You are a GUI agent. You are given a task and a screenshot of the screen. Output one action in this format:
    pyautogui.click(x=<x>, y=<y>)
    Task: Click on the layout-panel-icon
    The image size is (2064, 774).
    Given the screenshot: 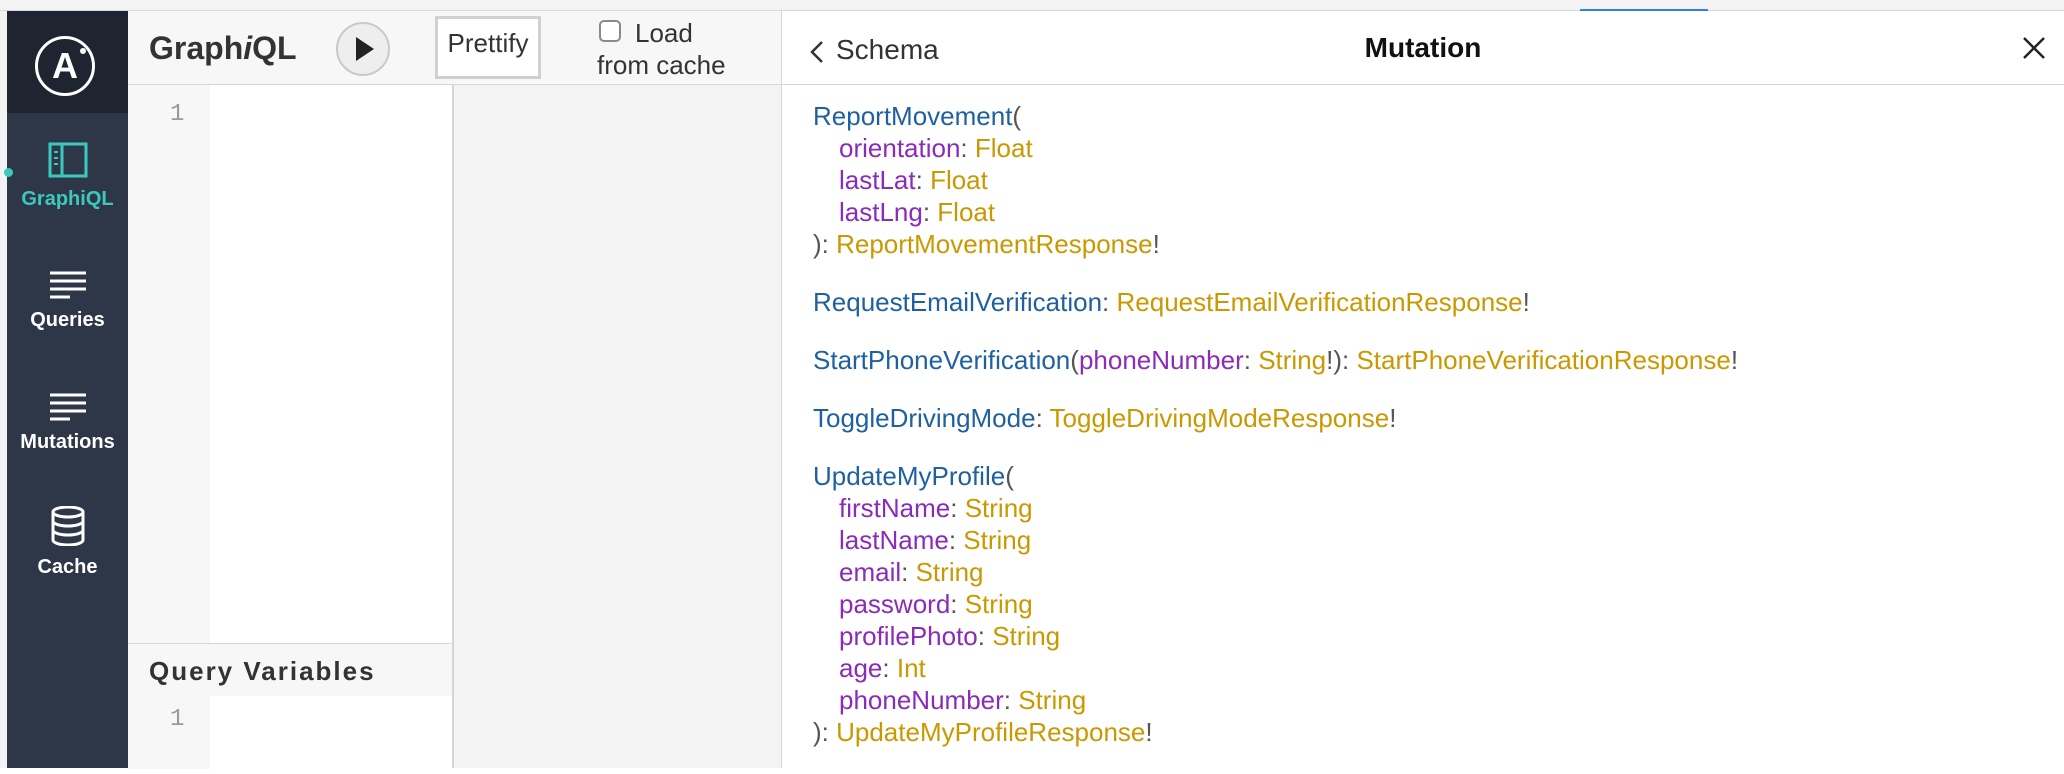 What is the action you would take?
    pyautogui.click(x=67, y=160)
    